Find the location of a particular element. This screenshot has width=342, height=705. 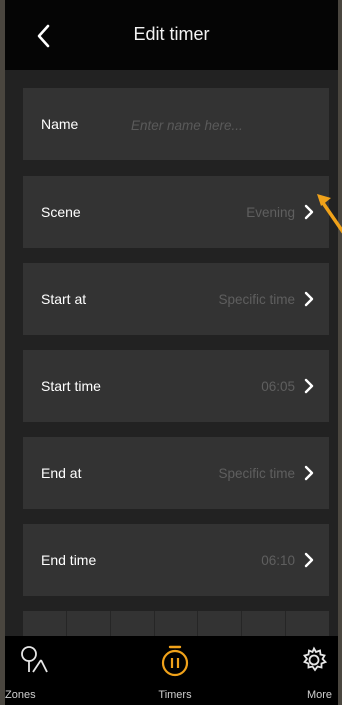

start-time-row: Start time 06:05 is located at coordinates (176, 386).